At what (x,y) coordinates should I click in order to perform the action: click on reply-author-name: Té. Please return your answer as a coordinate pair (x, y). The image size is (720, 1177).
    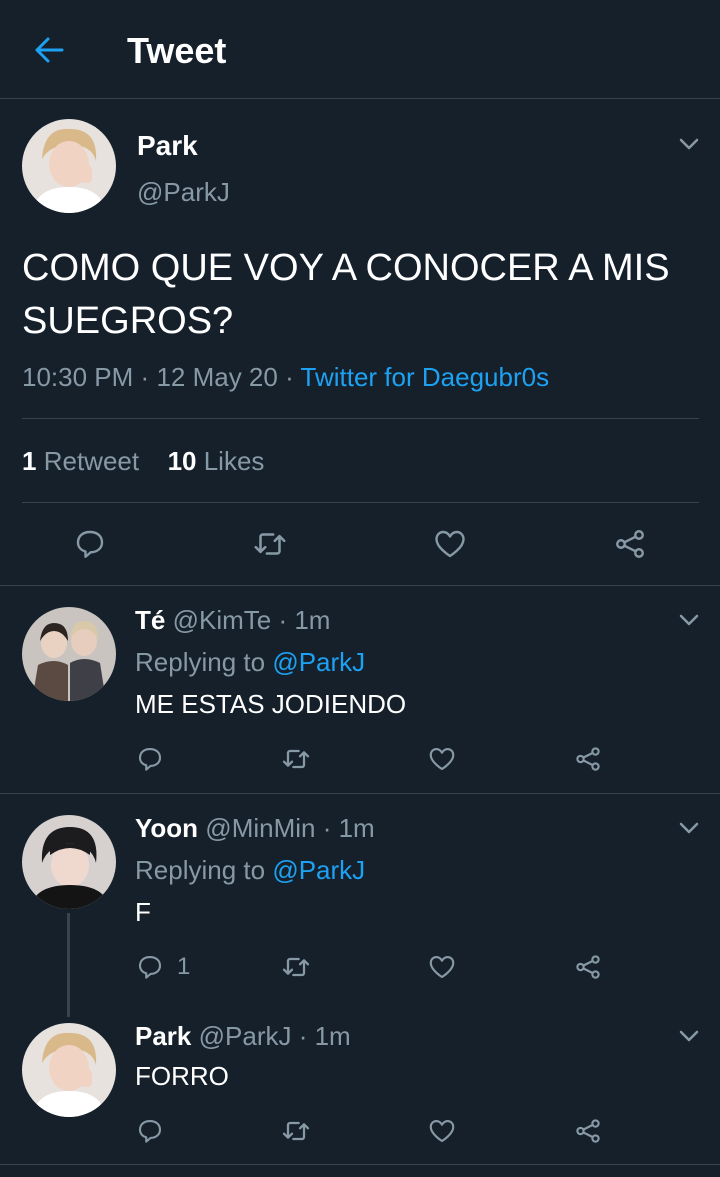
    Looking at the image, I should click on (150, 620).